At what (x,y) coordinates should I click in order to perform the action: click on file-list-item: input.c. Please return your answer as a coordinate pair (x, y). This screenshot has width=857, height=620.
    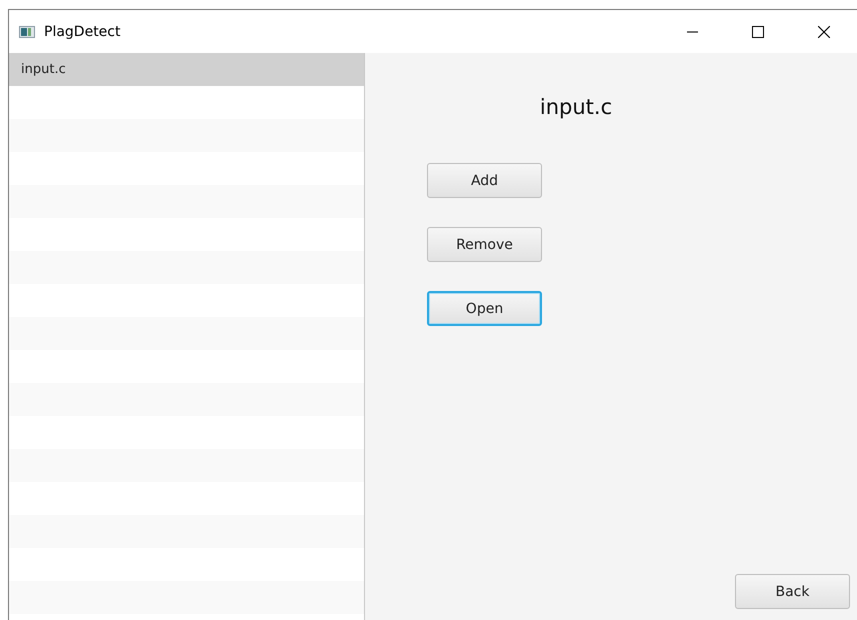
    Looking at the image, I should click on (186, 69).